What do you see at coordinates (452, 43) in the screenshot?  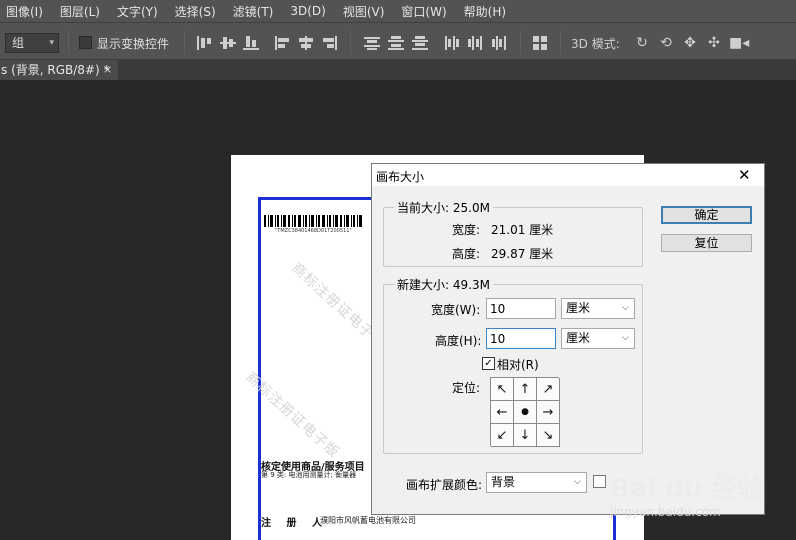 I see `distribute-left-icon` at bounding box center [452, 43].